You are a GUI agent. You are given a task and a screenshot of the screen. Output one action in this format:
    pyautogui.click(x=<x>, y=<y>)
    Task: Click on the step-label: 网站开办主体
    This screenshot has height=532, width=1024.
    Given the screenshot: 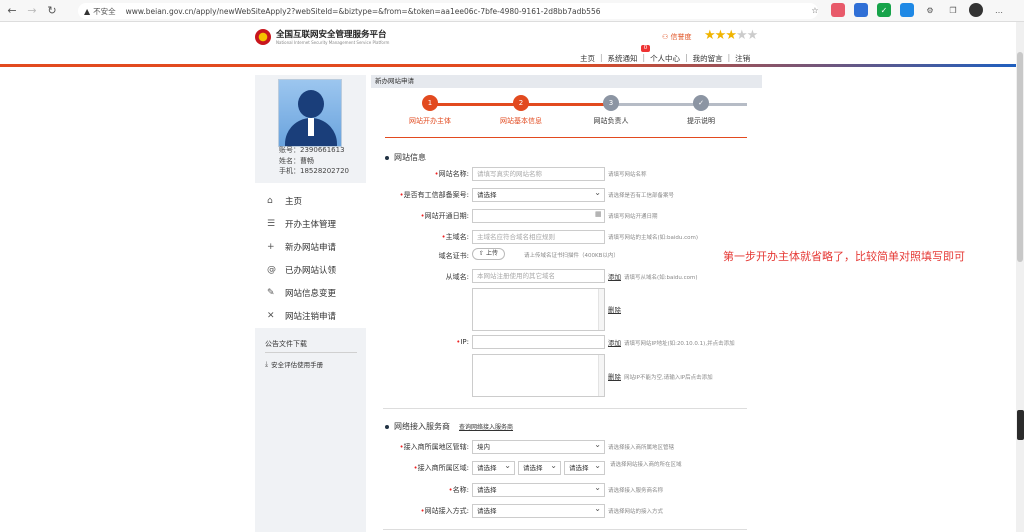 What is the action you would take?
    pyautogui.click(x=430, y=121)
    